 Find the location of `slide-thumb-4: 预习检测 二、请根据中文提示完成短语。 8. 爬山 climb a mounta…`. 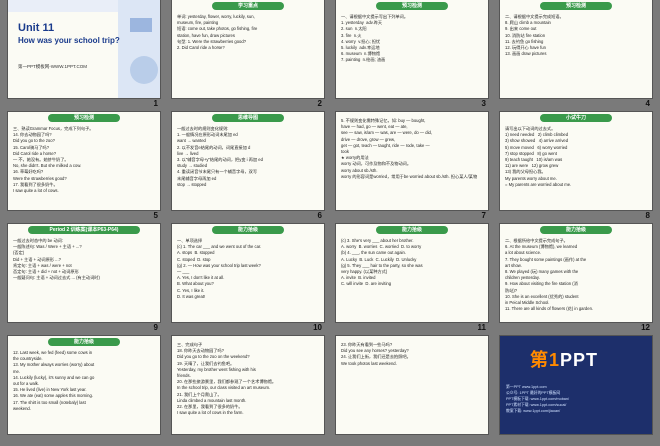

slide-thumb-4: 预习检测 二、请根据中文提示完成短语。 8. 爬山 climb a mounta… is located at coordinates (576, 55).